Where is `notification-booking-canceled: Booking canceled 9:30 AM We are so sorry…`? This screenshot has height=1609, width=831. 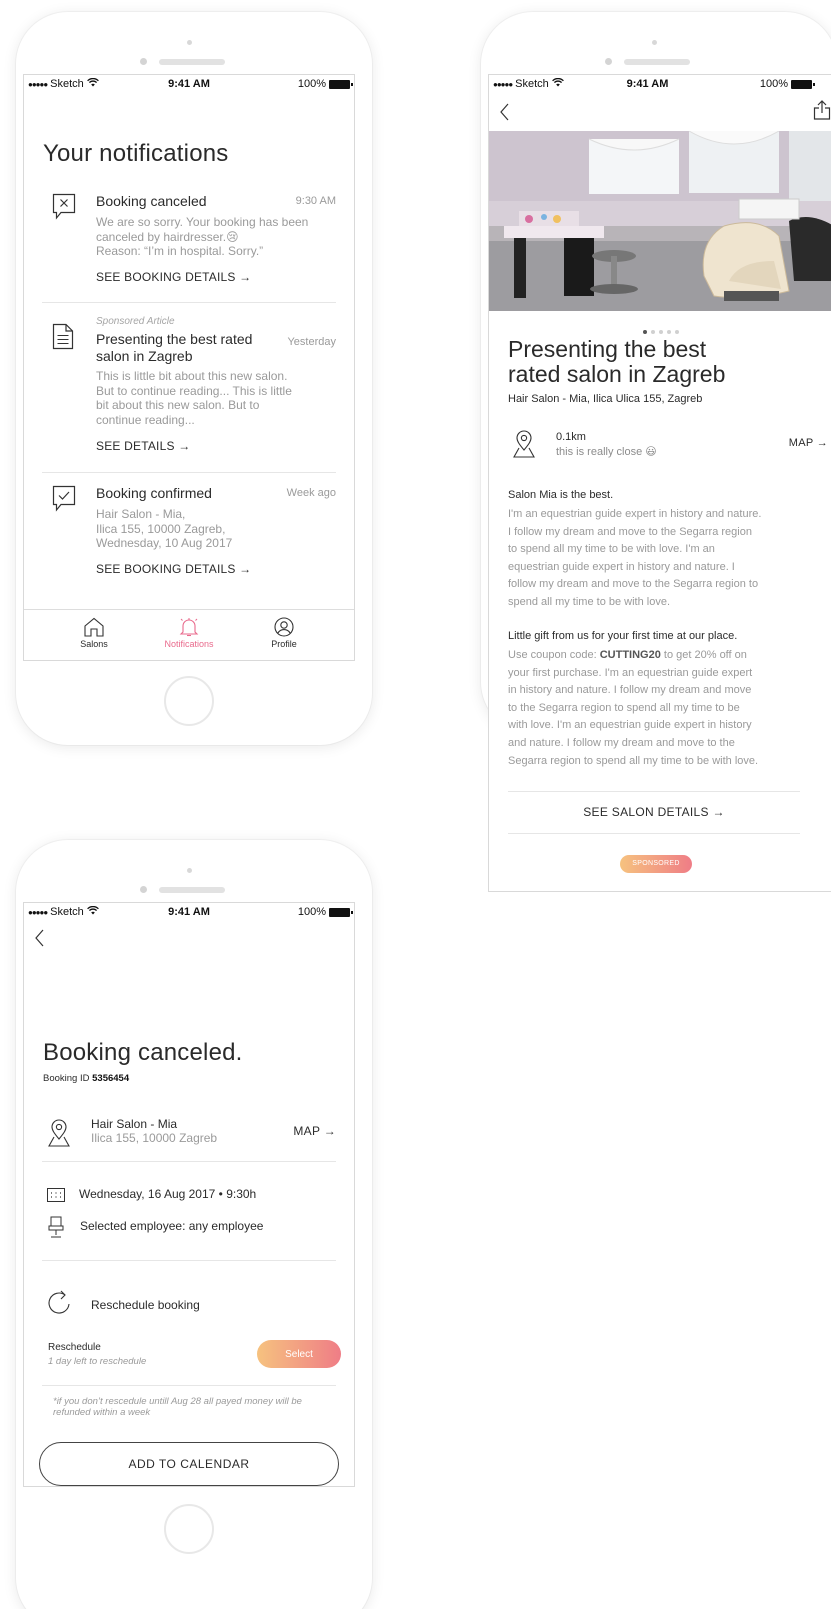 notification-booking-canceled: Booking canceled 9:30 AM We are so sorry… is located at coordinates (189, 243).